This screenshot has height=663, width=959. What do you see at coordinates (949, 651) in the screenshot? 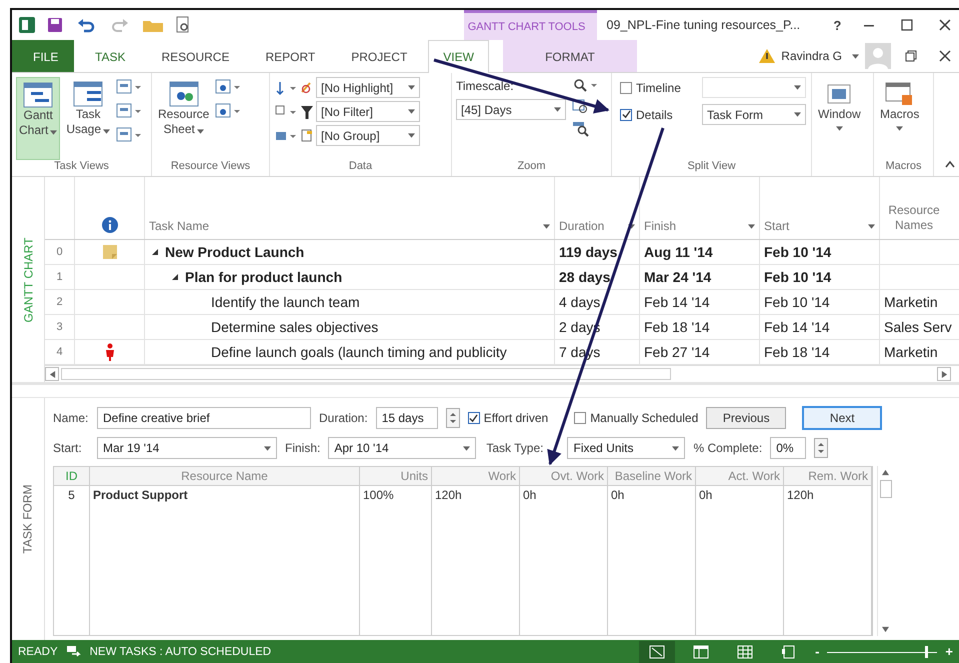
I see `zoom-in-button: +` at bounding box center [949, 651].